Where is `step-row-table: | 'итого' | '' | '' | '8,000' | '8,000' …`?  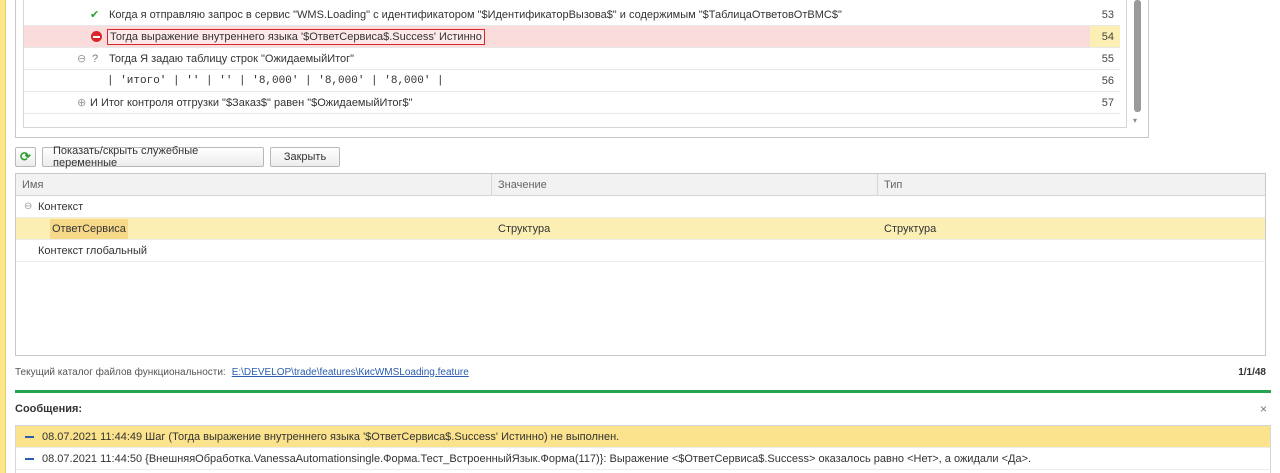
step-row-table: | 'итого' | '' | '' | '8,000' | '8,000' … is located at coordinates (572, 81).